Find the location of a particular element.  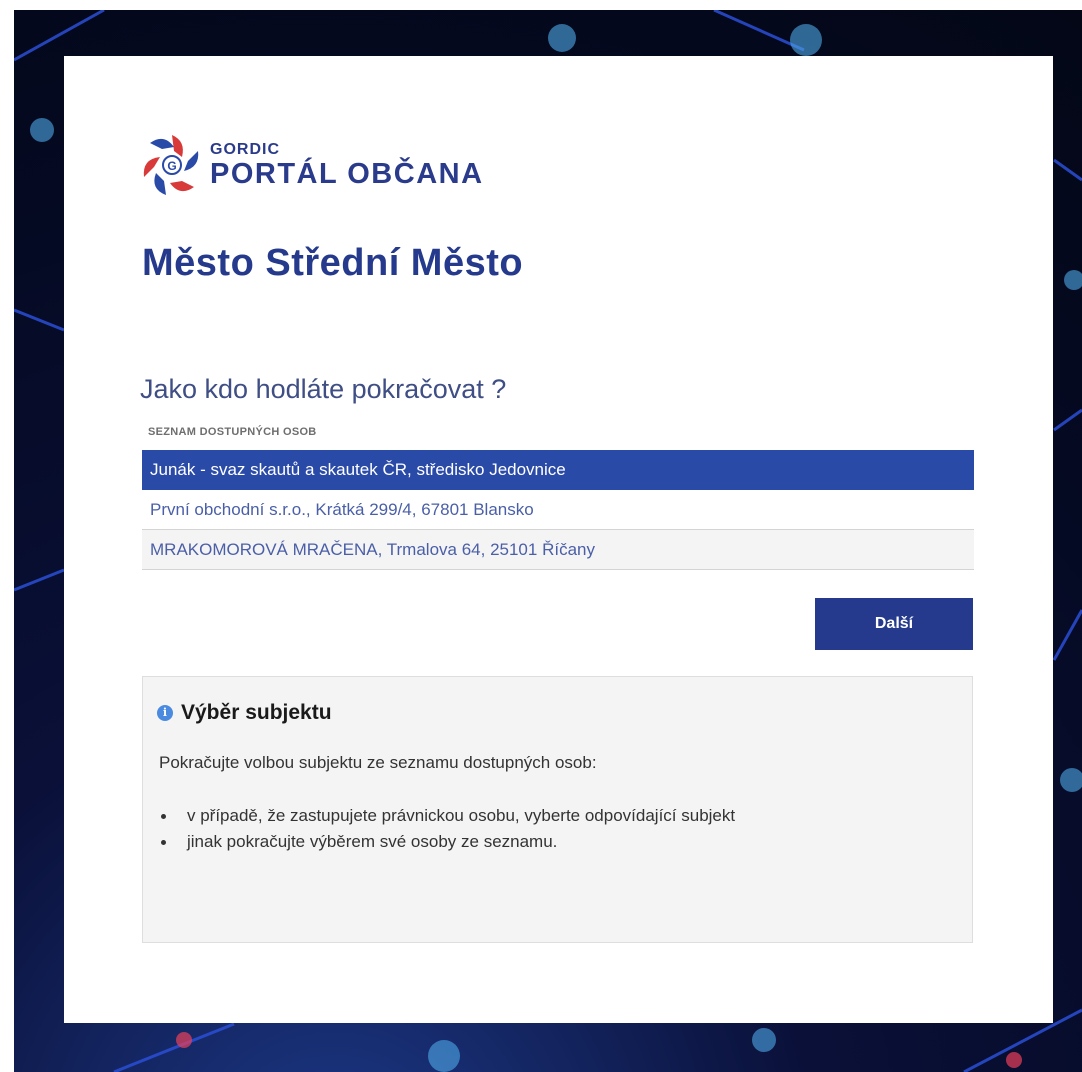

info-panel-header: i Výběr subjektu is located at coordinates (244, 713).